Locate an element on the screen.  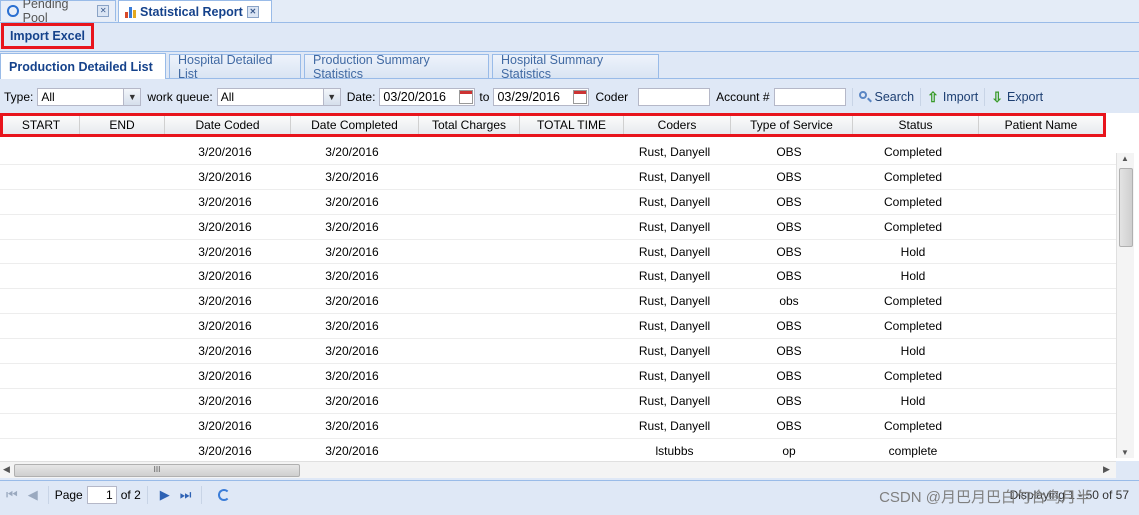
page-label: Page is located at coordinates (68, 495).